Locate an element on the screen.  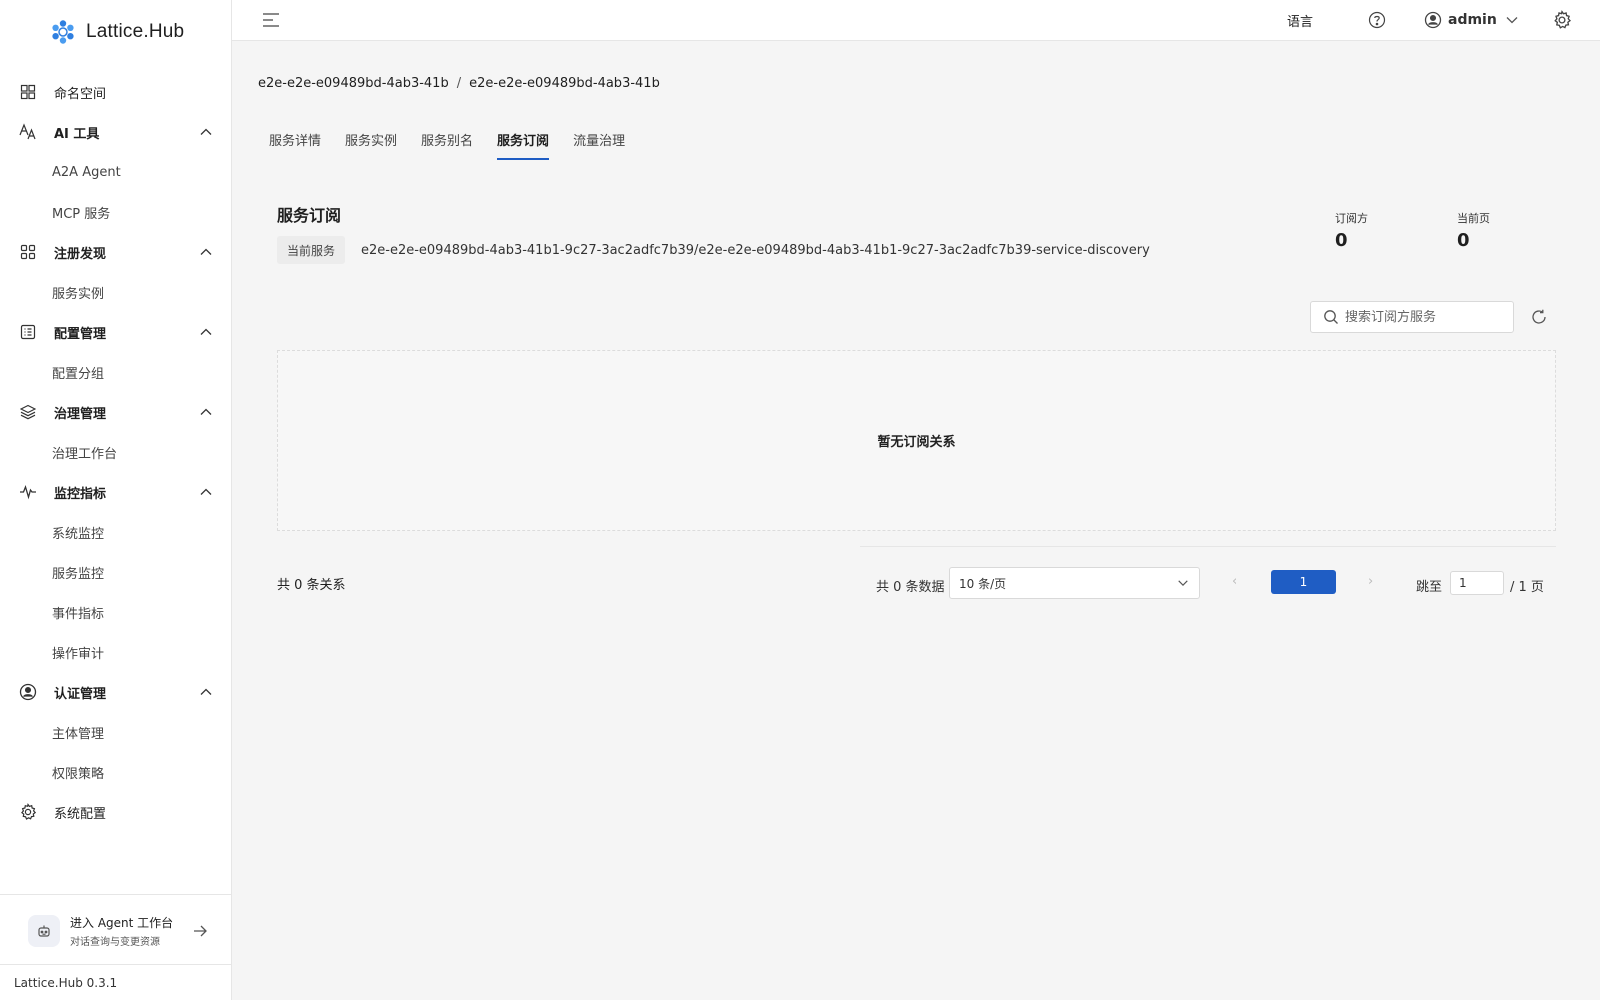
menu-toggle-icon is located at coordinates (271, 20).